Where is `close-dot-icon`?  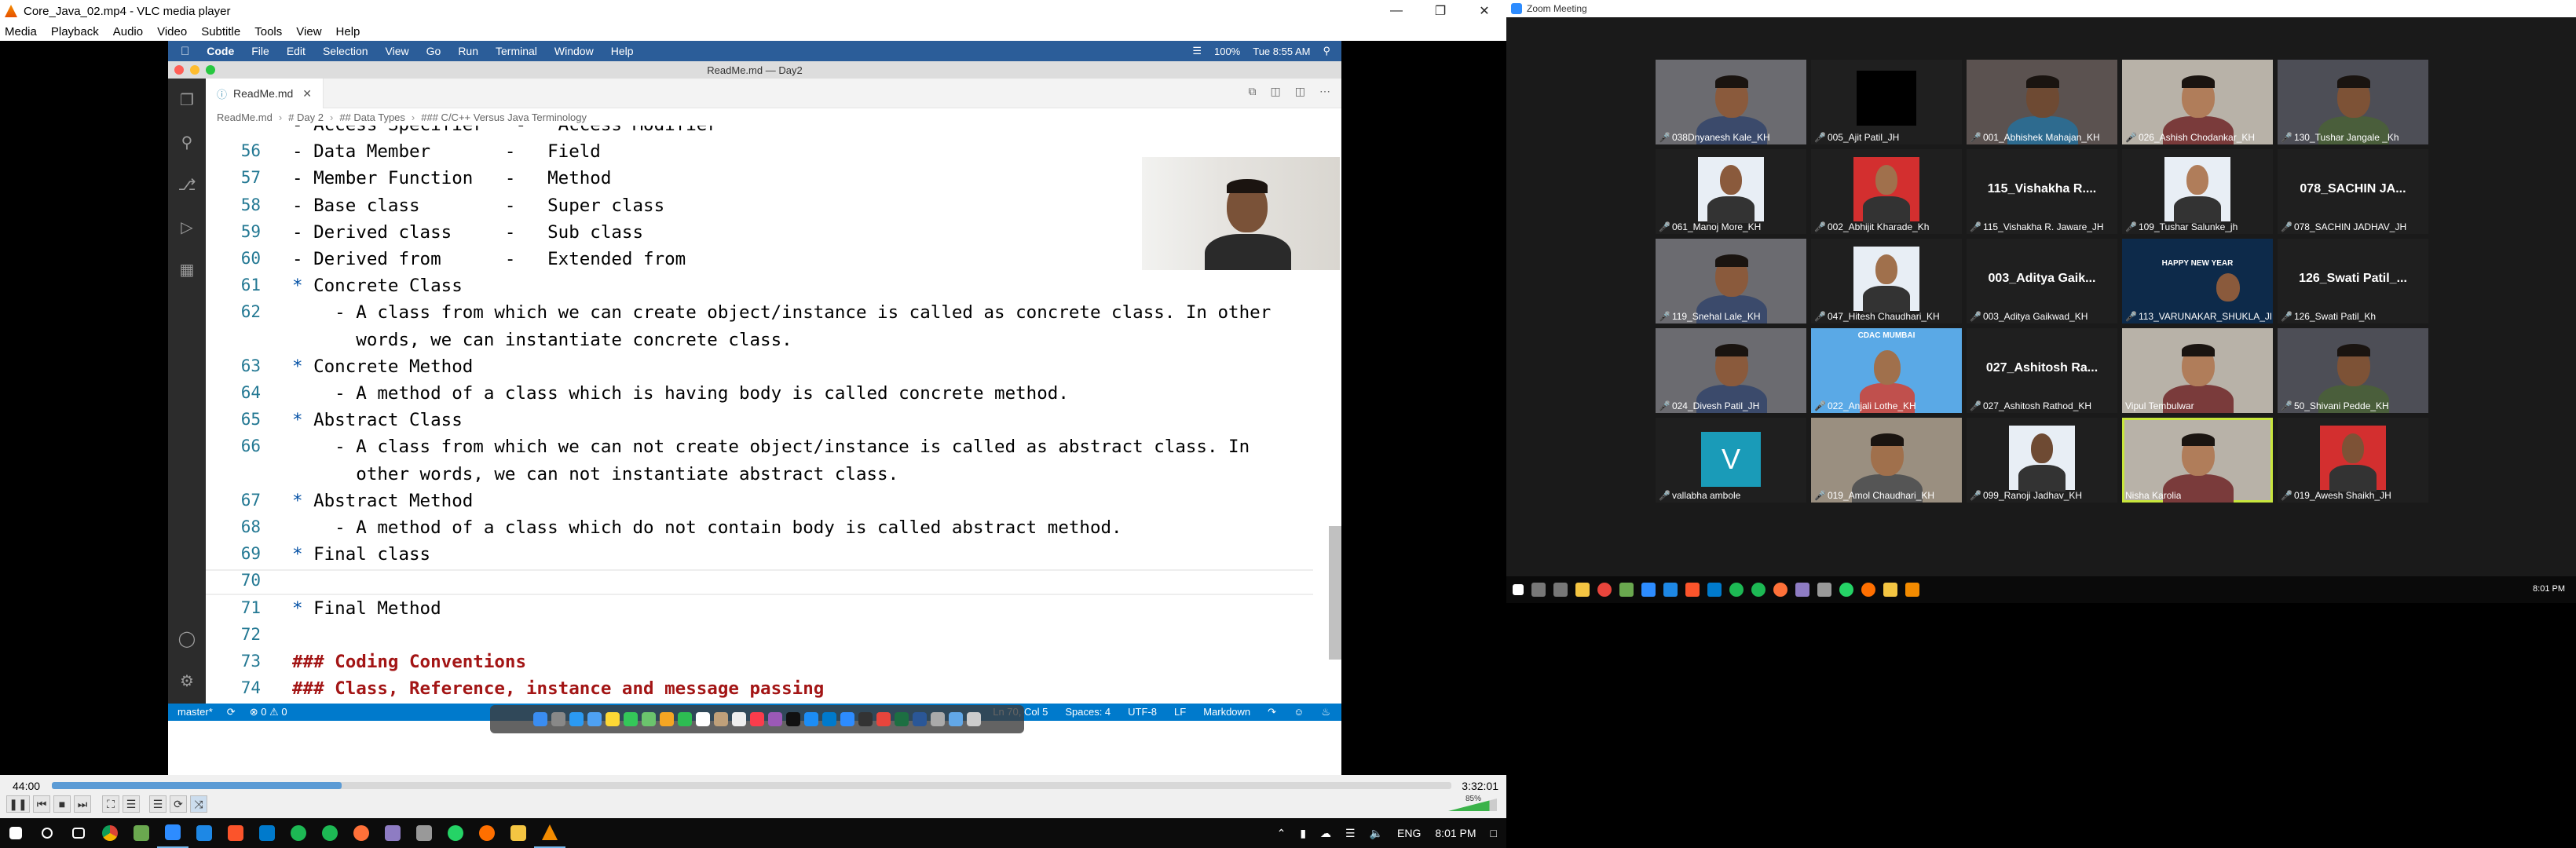
close-dot-icon is located at coordinates (179, 70).